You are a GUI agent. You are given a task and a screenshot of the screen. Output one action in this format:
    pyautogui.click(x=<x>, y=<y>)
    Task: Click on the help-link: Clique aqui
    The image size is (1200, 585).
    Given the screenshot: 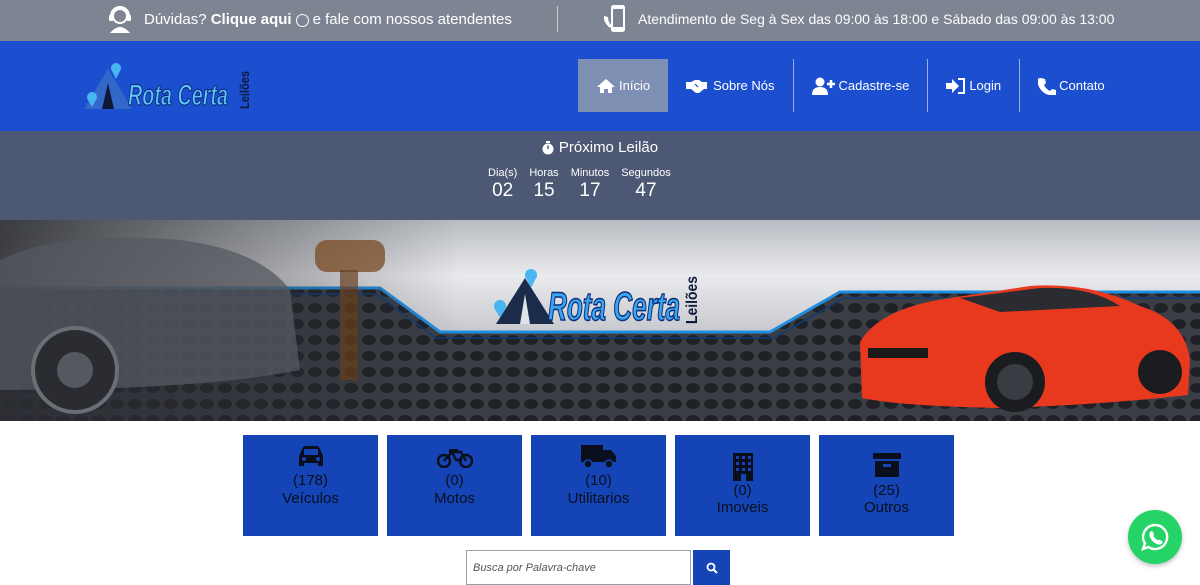 What is the action you would take?
    pyautogui.click(x=251, y=19)
    